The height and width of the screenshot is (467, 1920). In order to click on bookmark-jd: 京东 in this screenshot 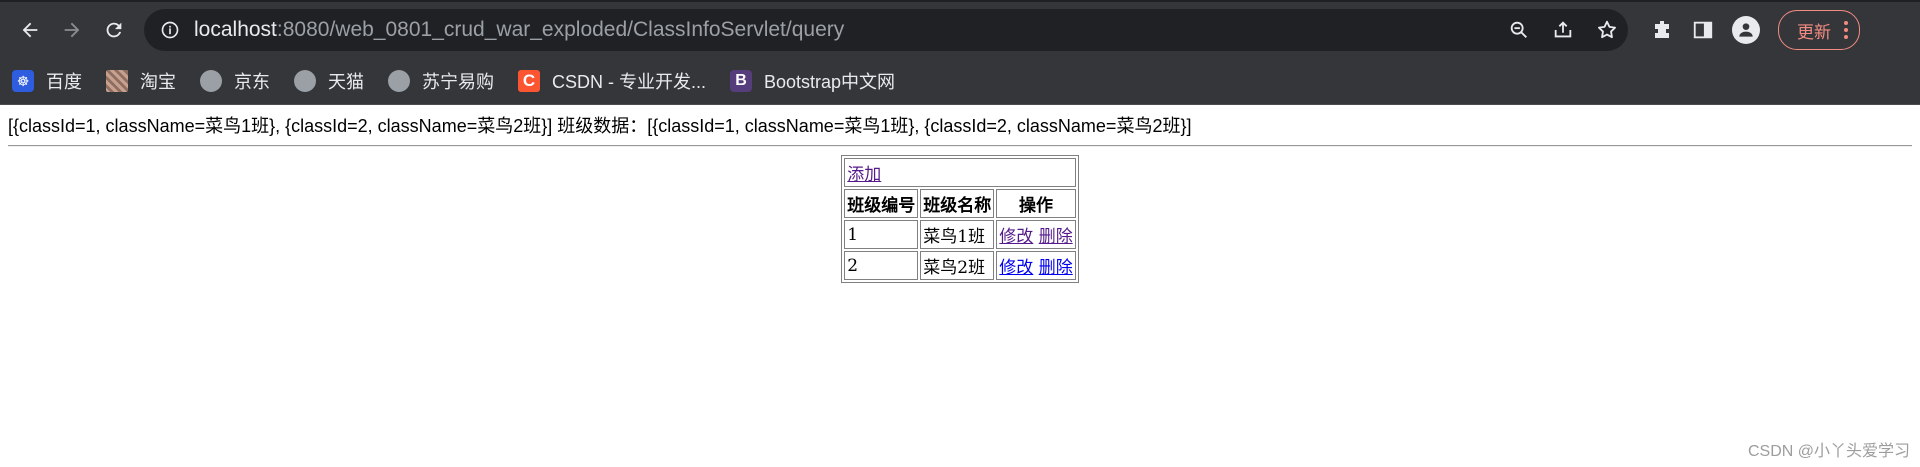, I will do `click(235, 81)`.